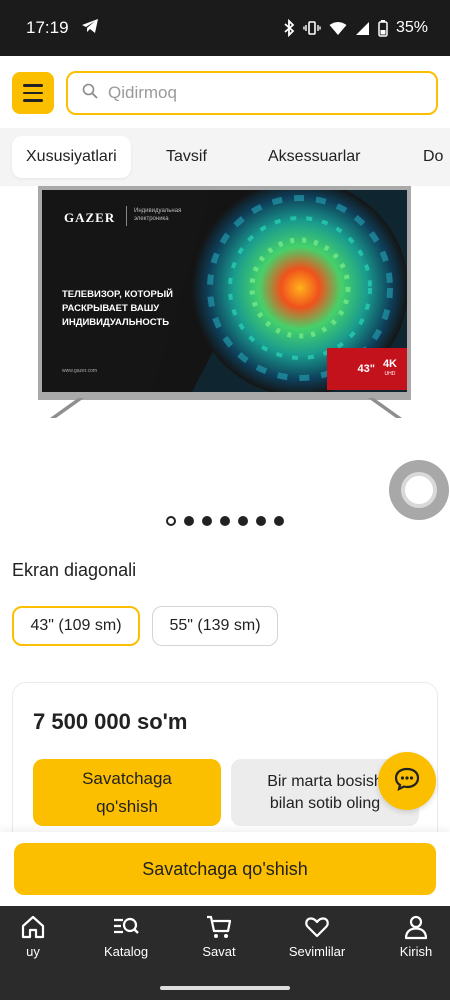  What do you see at coordinates (90, 93) in the screenshot?
I see `search-icon` at bounding box center [90, 93].